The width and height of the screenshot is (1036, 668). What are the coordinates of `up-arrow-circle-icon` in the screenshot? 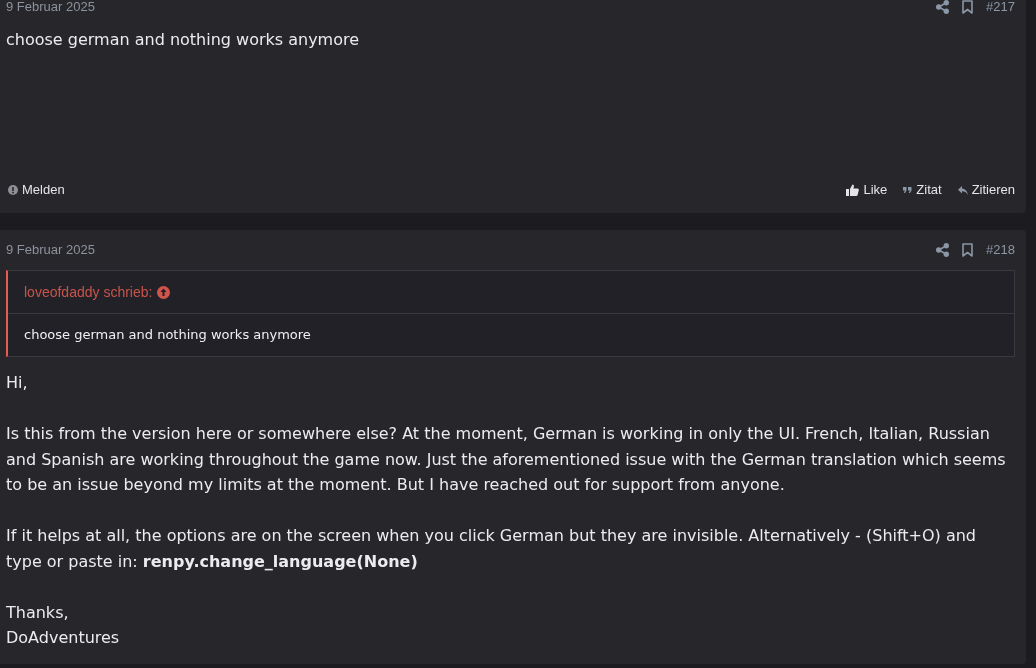 It's located at (164, 292).